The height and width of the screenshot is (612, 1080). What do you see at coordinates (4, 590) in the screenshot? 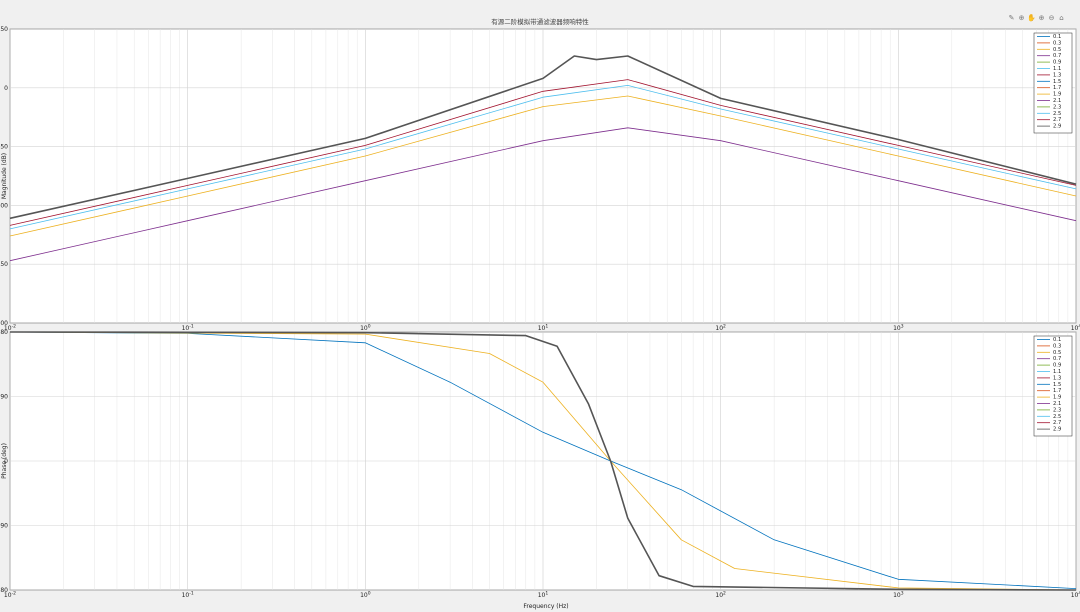
I see `y-tick-label: -180` at bounding box center [4, 590].